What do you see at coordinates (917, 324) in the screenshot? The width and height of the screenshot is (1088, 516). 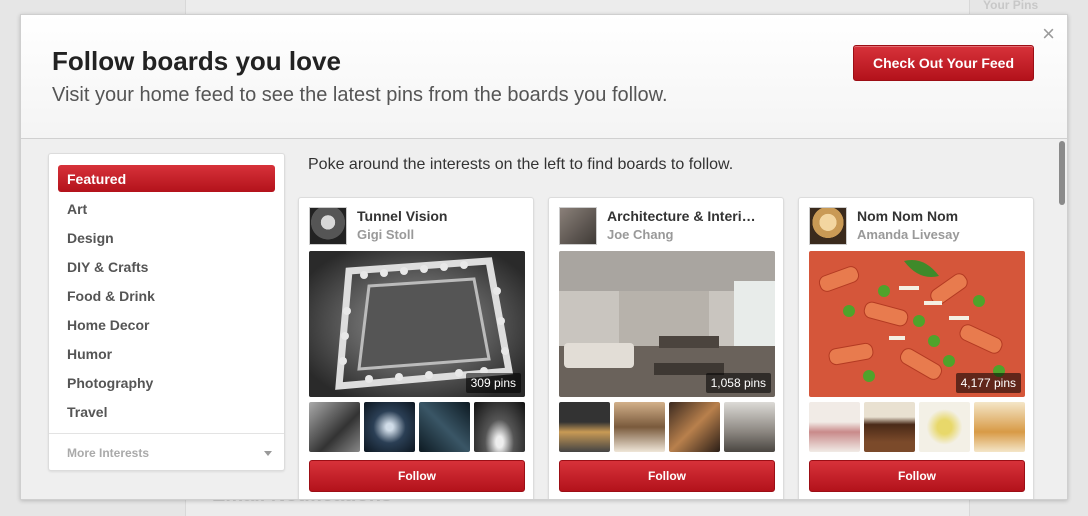 I see `board-cover-image: 4,177 pins` at bounding box center [917, 324].